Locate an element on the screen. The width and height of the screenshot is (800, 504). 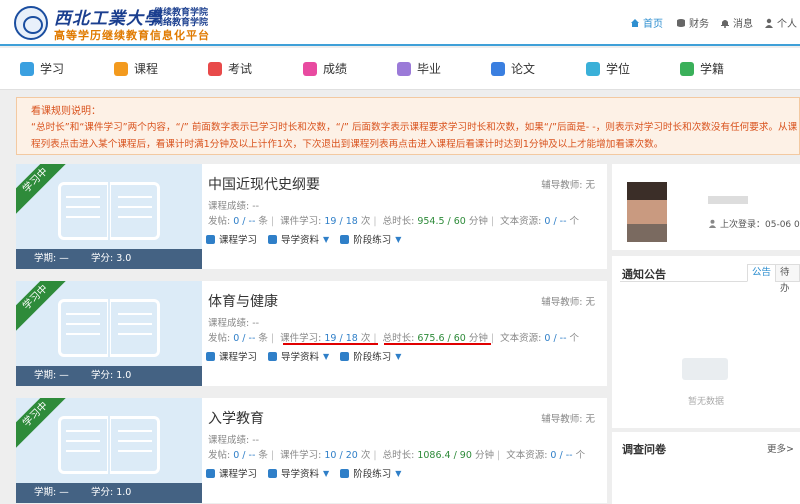
university-seal-logo is located at coordinates (31, 23).